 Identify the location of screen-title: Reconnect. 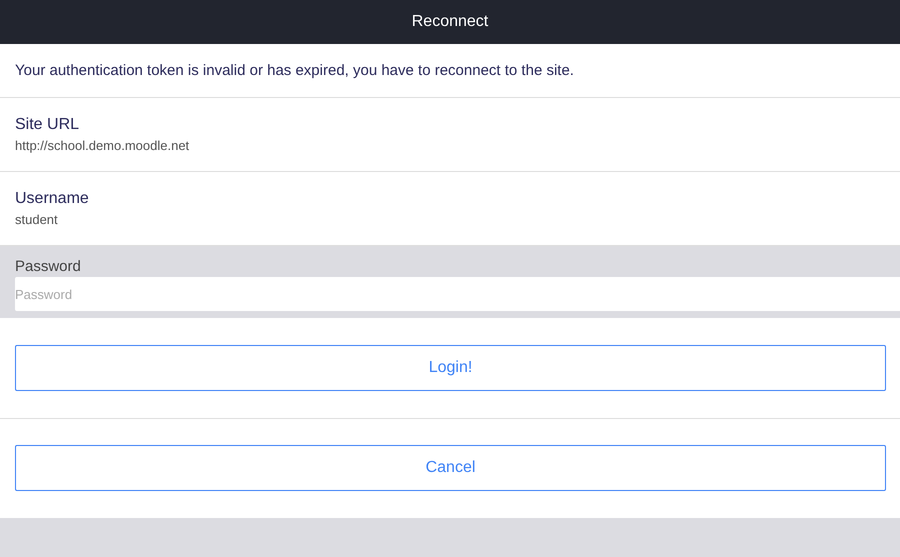
(450, 22).